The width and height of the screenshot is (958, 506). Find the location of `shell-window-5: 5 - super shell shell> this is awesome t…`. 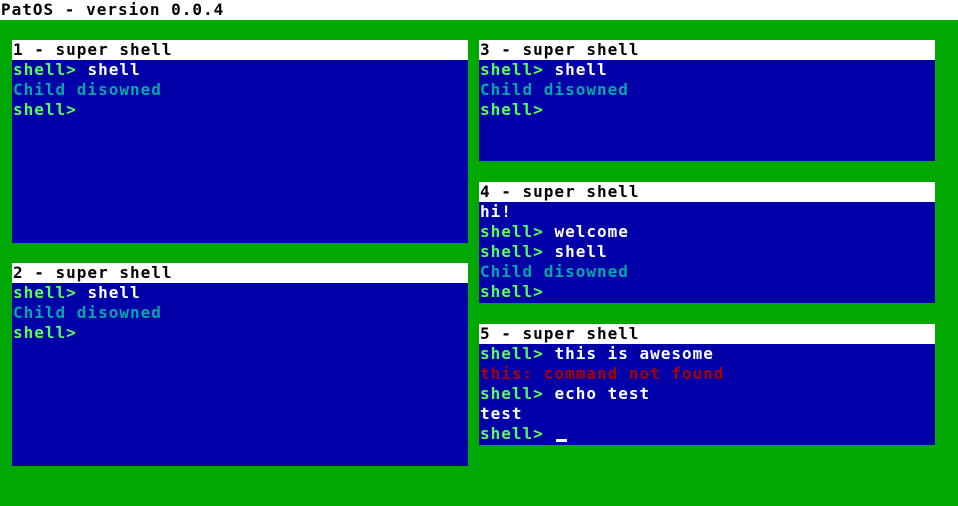

shell-window-5: 5 - super shell shell> this is awesome t… is located at coordinates (707, 384).